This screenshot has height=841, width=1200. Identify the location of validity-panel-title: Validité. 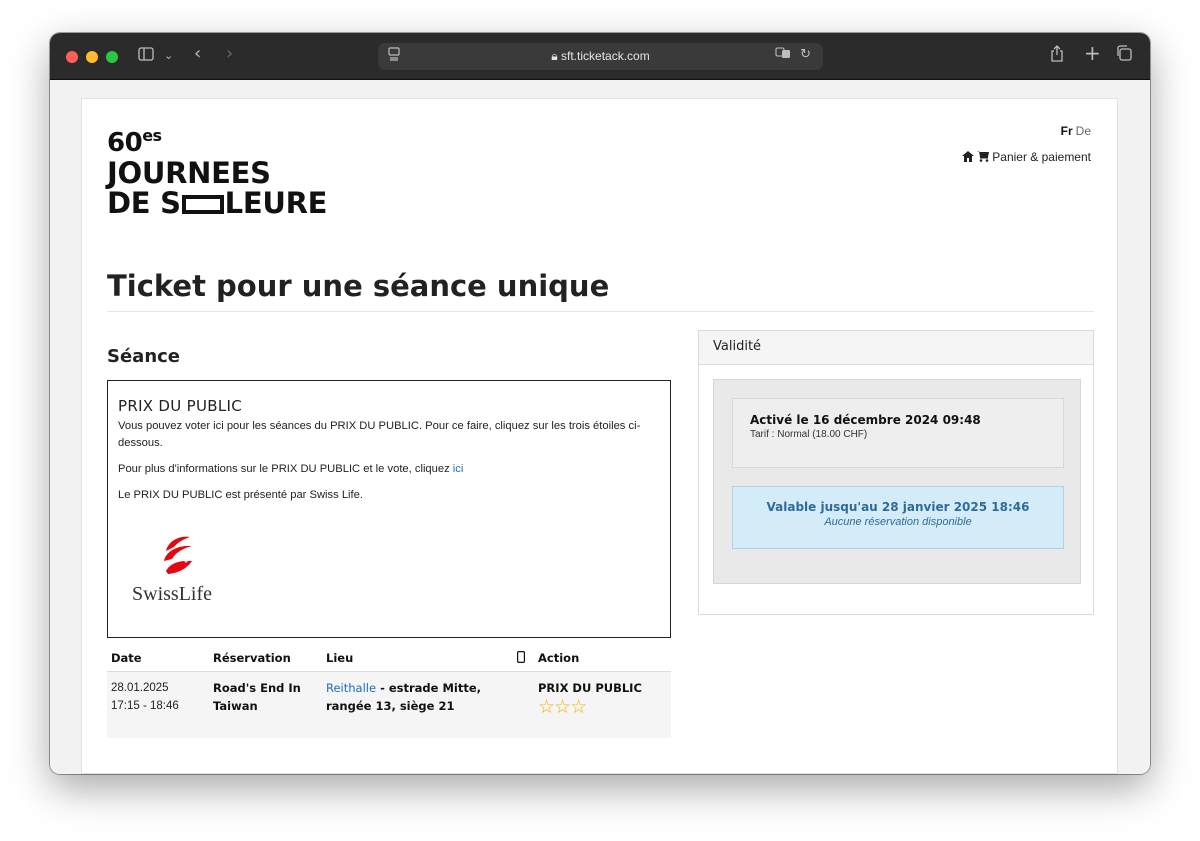
(896, 348).